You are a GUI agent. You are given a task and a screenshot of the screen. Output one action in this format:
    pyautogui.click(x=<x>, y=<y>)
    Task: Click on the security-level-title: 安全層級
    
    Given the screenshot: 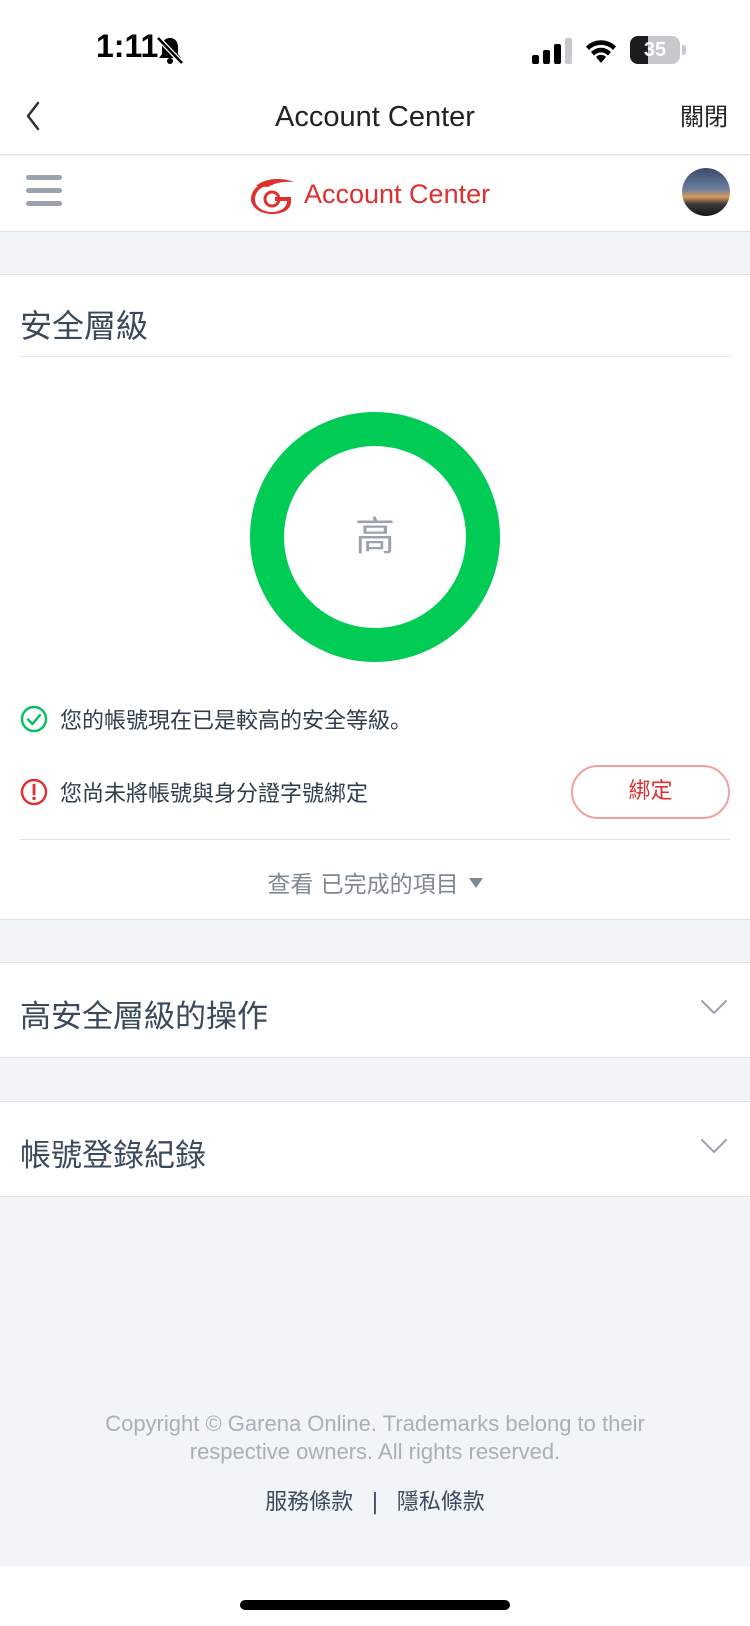 What is the action you would take?
    pyautogui.click(x=84, y=326)
    